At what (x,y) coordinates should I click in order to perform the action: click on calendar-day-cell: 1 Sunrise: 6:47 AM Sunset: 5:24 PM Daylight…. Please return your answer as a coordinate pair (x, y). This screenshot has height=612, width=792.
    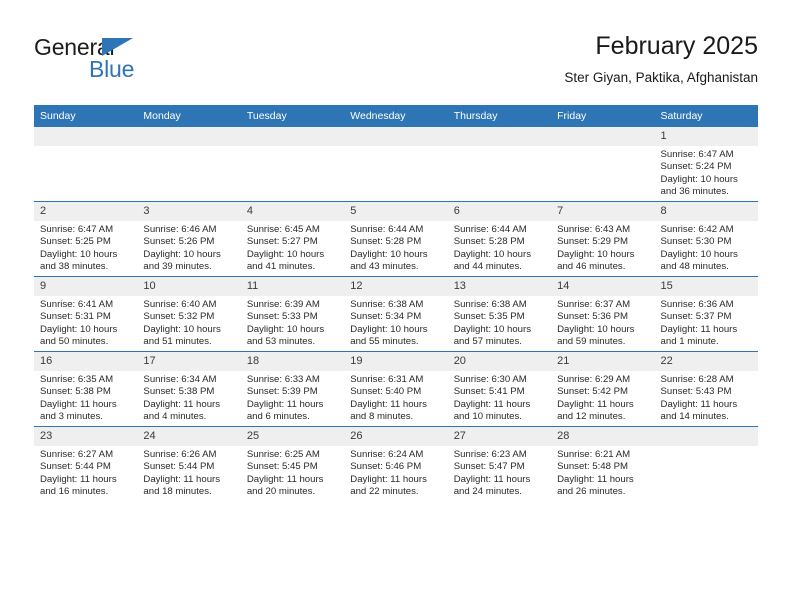
    Looking at the image, I should click on (706, 164).